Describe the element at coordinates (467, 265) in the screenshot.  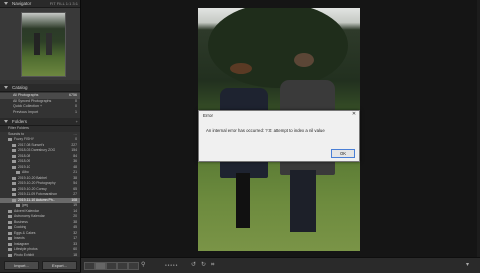
I see `toolbar-menu-icon: ▾` at that location.